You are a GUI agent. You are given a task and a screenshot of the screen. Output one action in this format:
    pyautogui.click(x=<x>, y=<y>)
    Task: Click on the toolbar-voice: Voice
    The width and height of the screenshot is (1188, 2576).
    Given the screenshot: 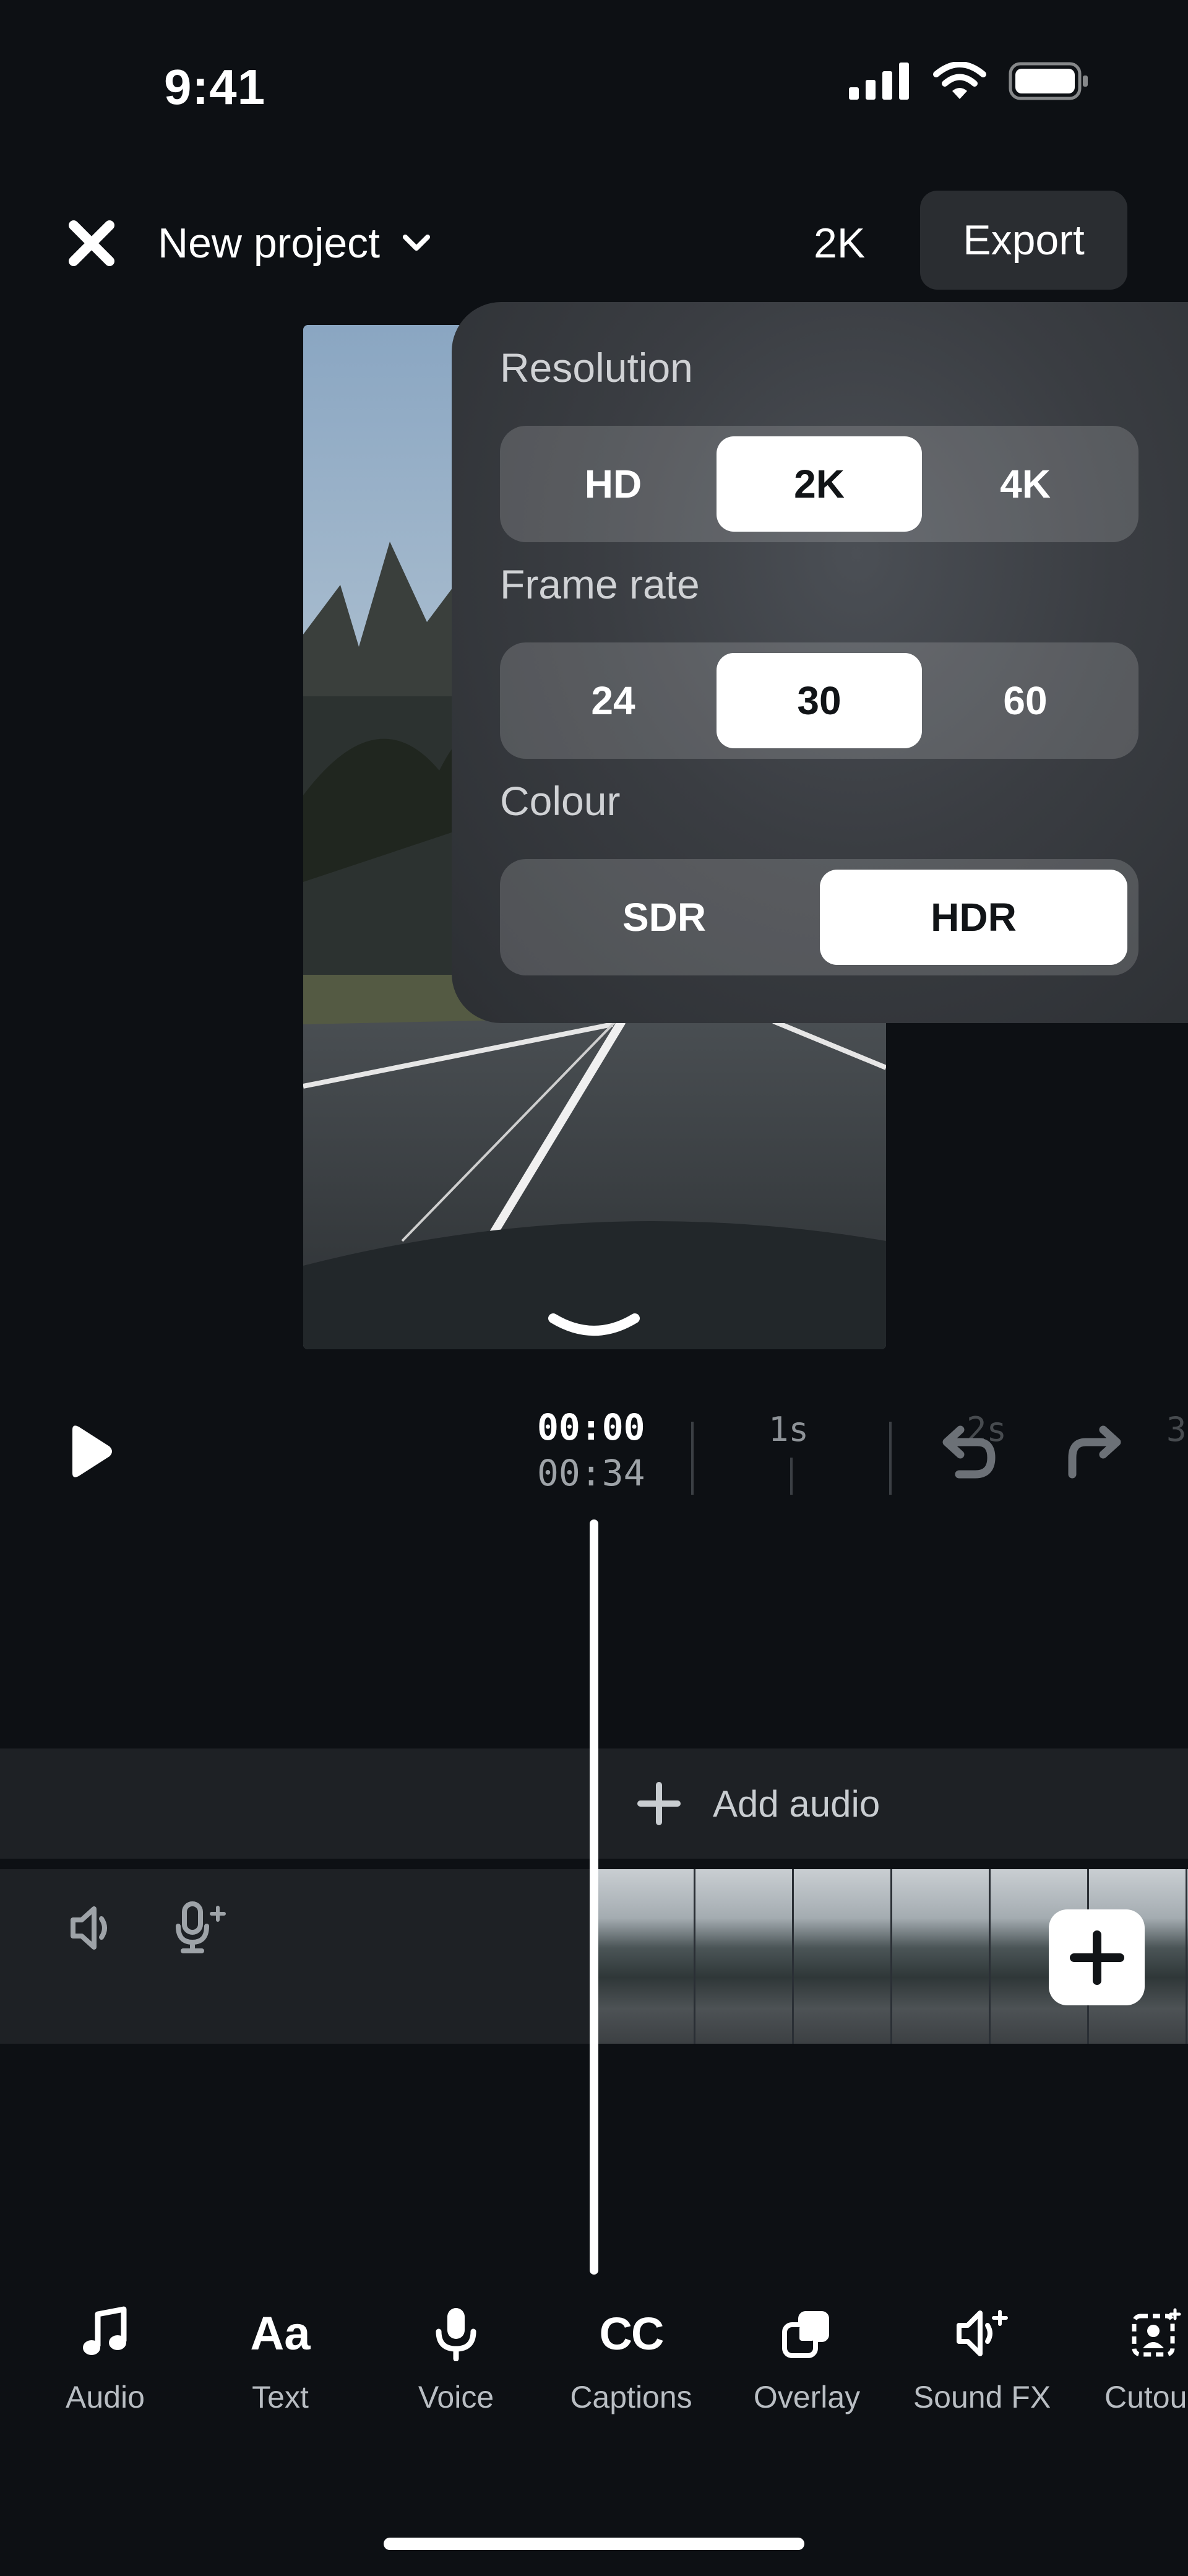 What is the action you would take?
    pyautogui.click(x=456, y=2358)
    